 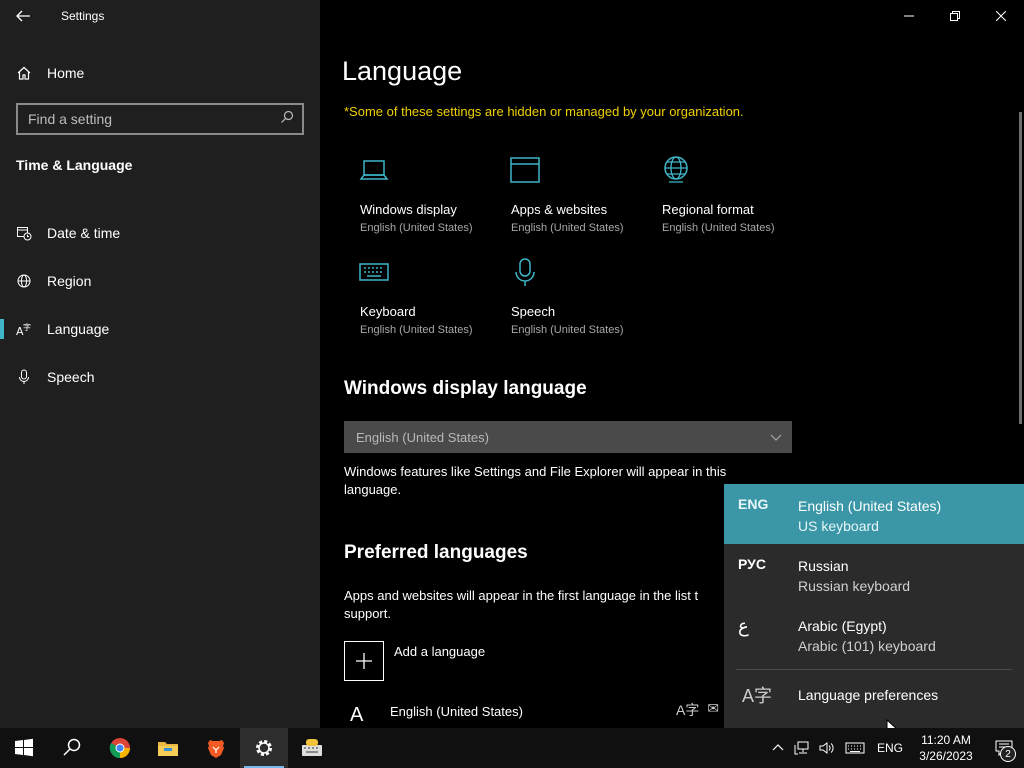 What do you see at coordinates (83, 16) in the screenshot?
I see `app-title: Settings` at bounding box center [83, 16].